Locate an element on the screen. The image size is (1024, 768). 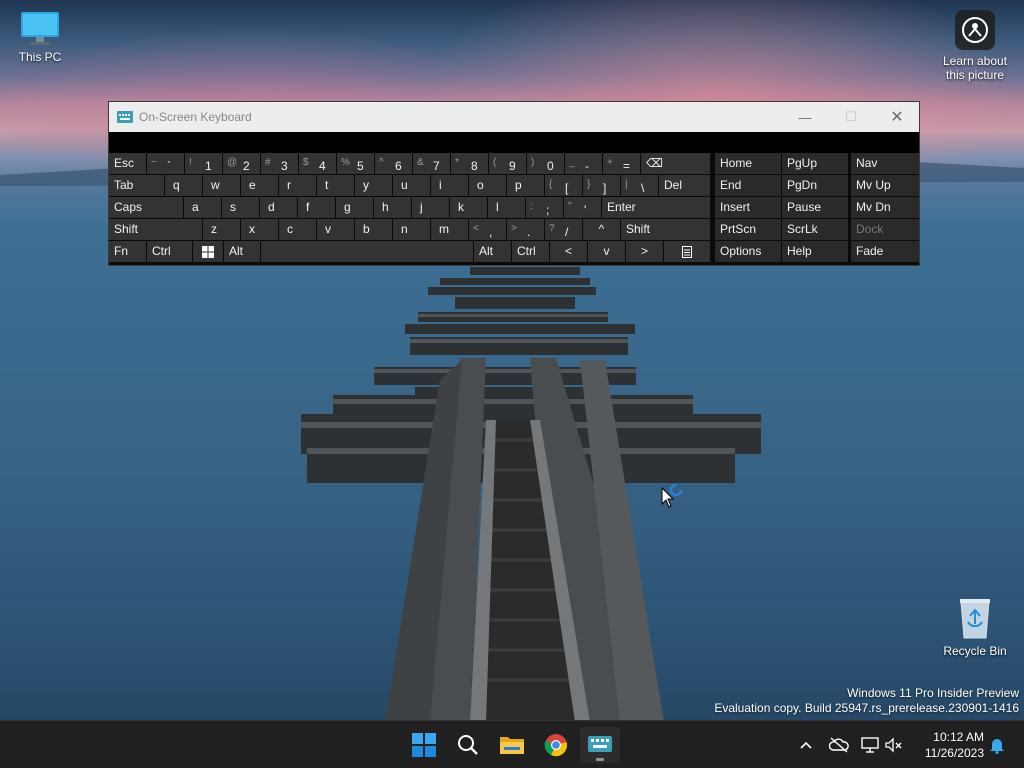
key-0: ) 0 is located at coordinates (545, 163).